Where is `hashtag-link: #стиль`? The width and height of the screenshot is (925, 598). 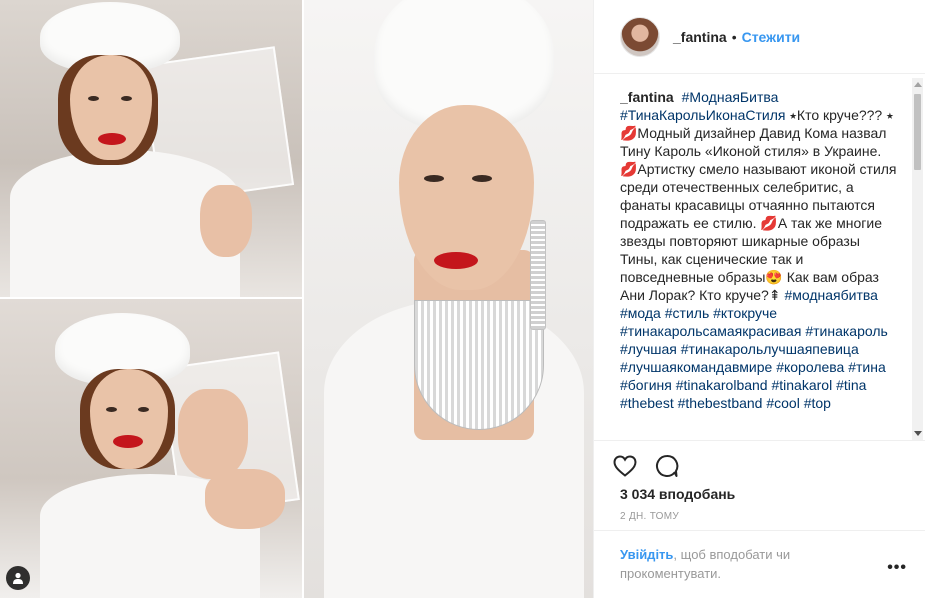 hashtag-link: #стиль is located at coordinates (687, 313).